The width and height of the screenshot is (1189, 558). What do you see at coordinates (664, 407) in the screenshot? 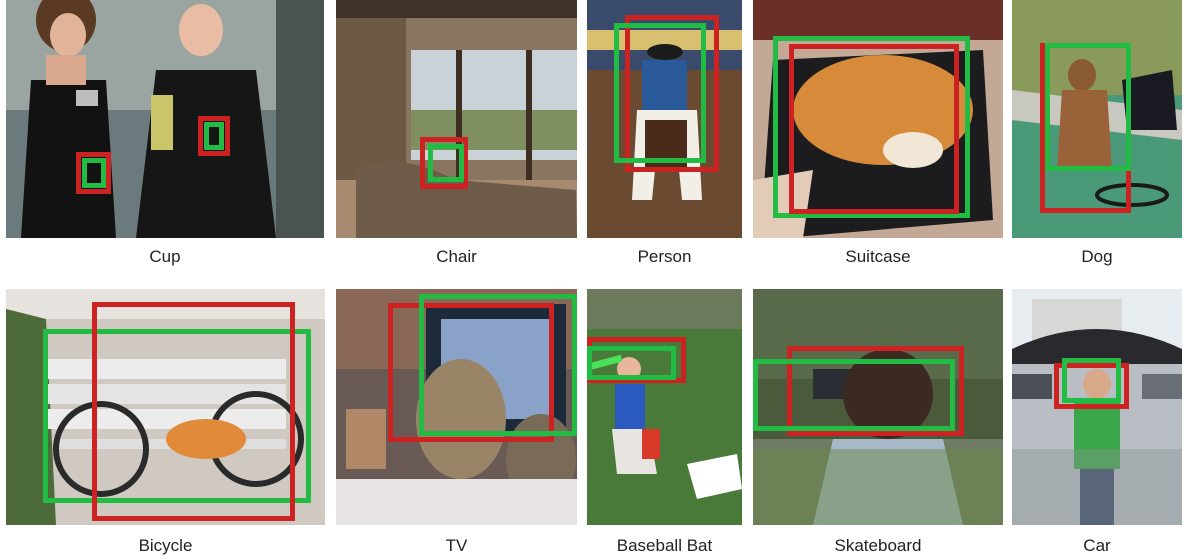
I see `photo-baseball-bat` at bounding box center [664, 407].